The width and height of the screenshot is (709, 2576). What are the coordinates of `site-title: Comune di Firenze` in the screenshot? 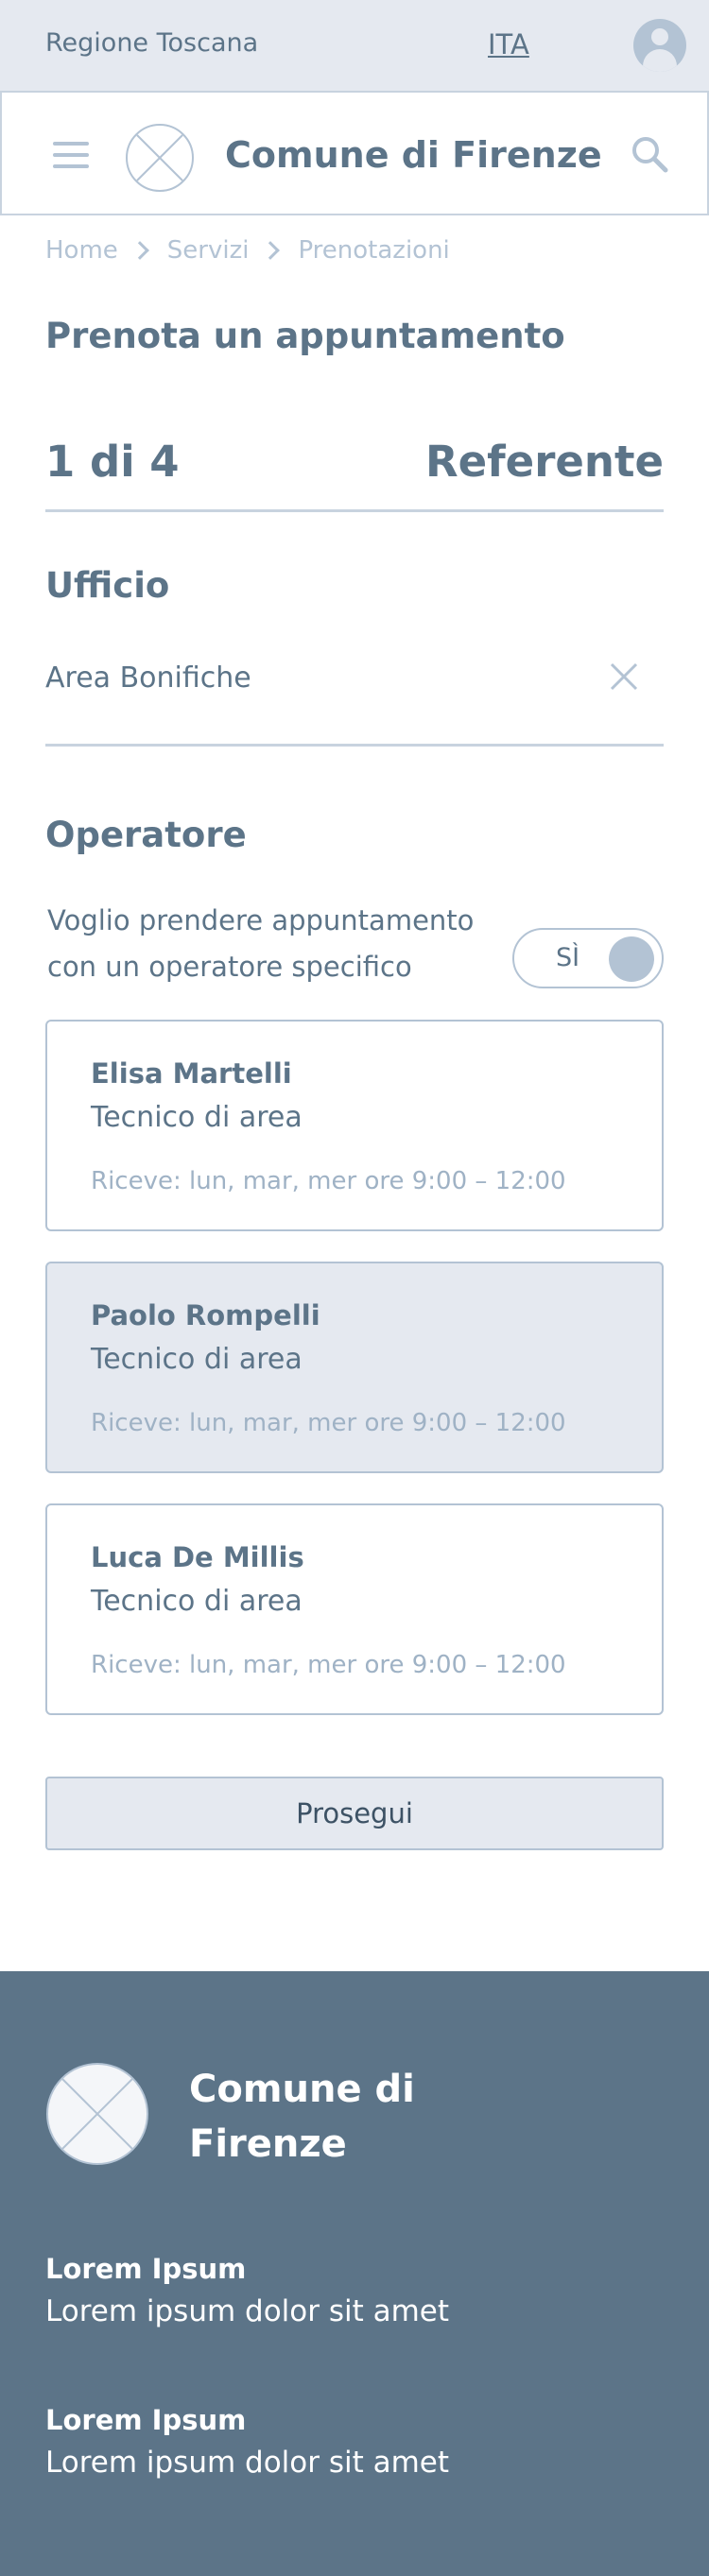 It's located at (413, 155).